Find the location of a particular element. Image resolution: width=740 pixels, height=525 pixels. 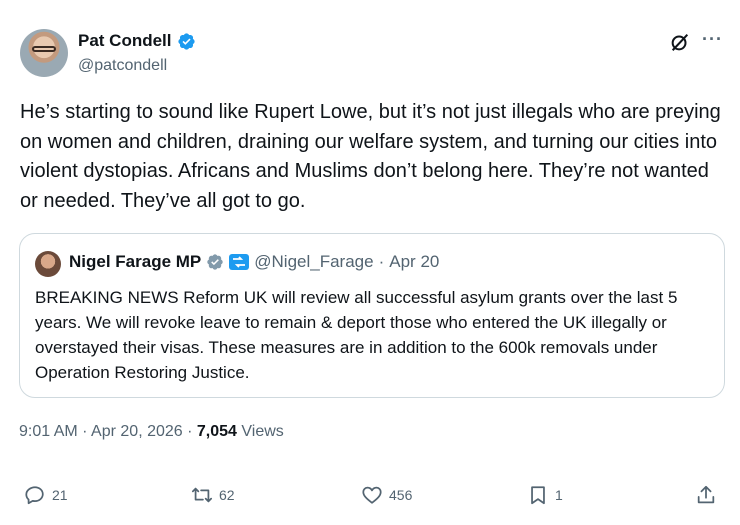

more-icon: ··· is located at coordinates (712, 39).